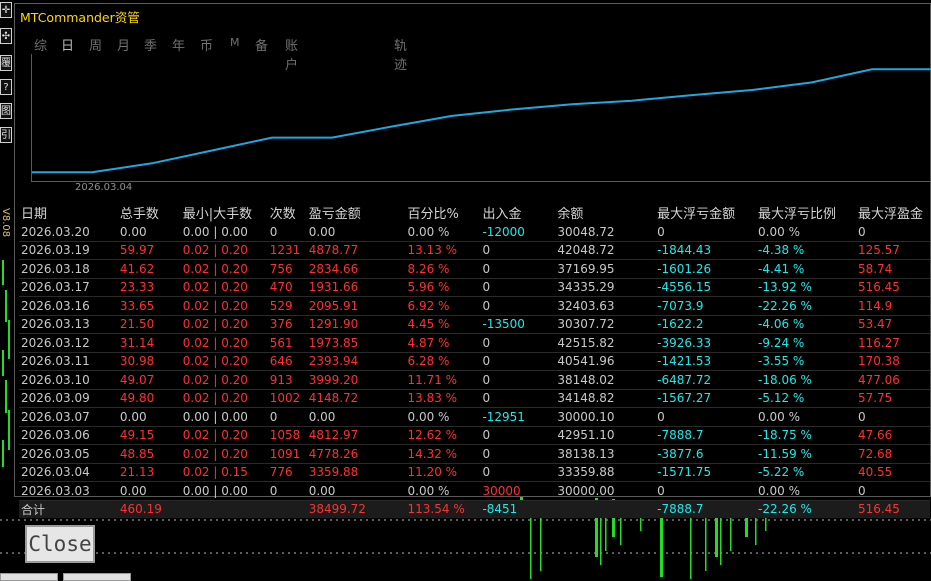  What do you see at coordinates (443, 269) in the screenshot?
I see `table-cell: 8.26 %` at bounding box center [443, 269].